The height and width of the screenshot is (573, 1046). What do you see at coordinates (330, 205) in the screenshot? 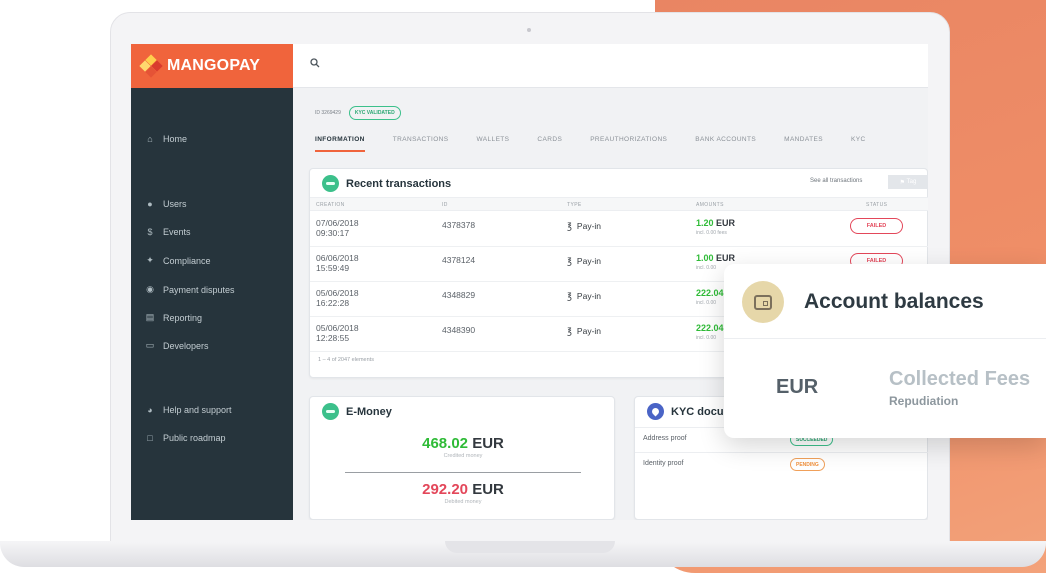
I see `column-header-creation: CREATION` at bounding box center [330, 205].